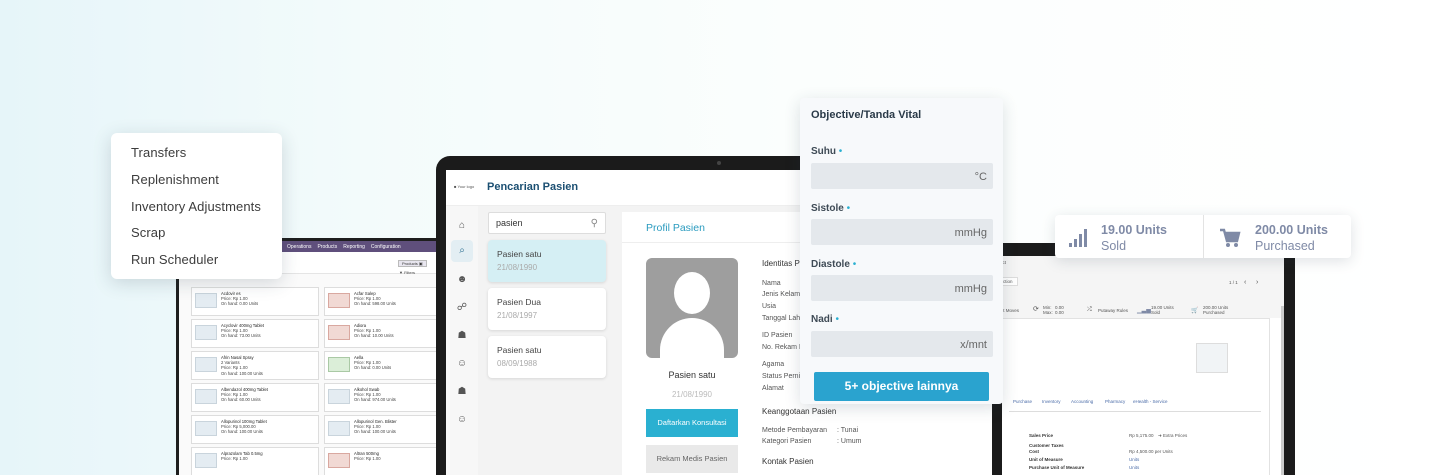  Describe the element at coordinates (1151, 451) in the screenshot. I see `cost-value: Rp 4,500.00 per Units` at that location.